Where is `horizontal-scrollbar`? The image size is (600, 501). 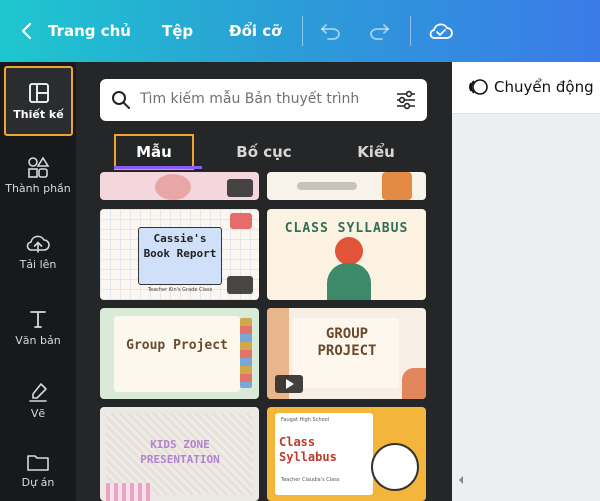 horizontal-scrollbar is located at coordinates (526, 480).